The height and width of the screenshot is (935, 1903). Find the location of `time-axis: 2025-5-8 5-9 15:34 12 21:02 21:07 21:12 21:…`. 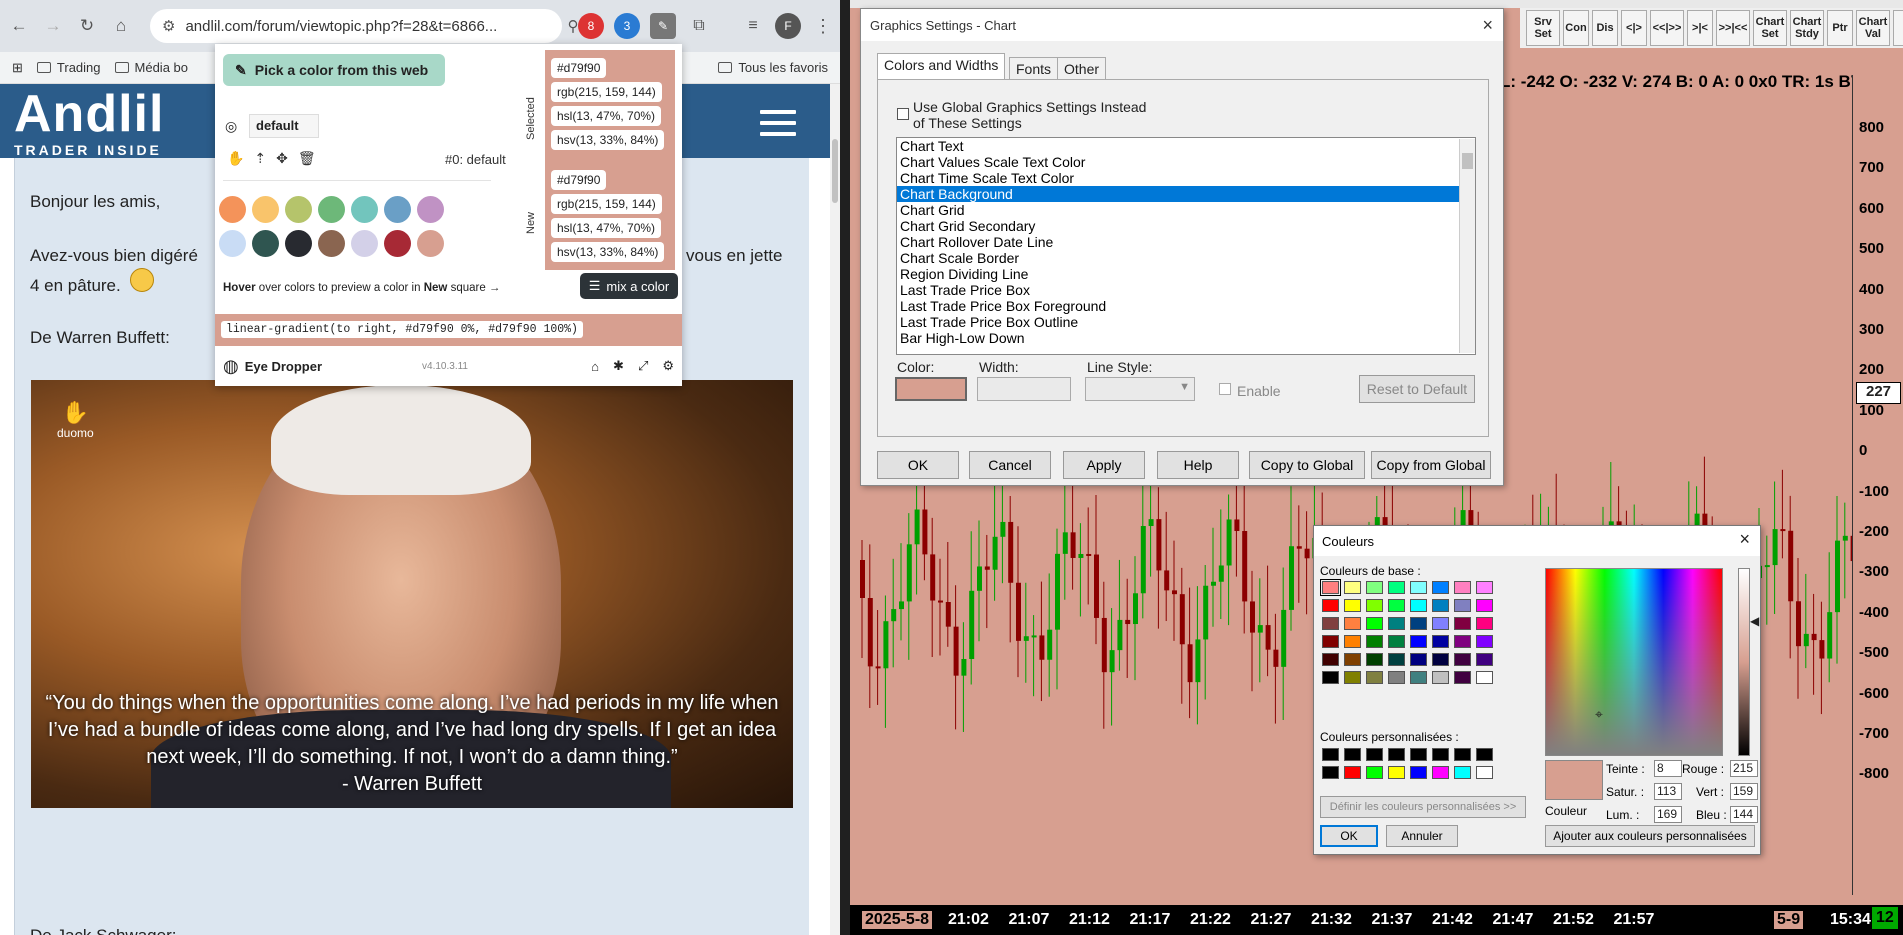

time-axis: 2025-5-8 5-9 15:34 12 21:02 21:07 21:12 21:… is located at coordinates (1376, 920).